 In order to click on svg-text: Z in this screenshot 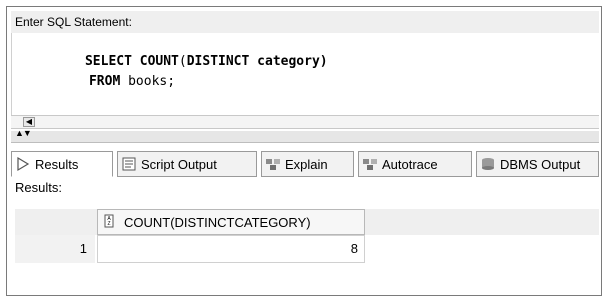, I will do `click(108, 224)`.